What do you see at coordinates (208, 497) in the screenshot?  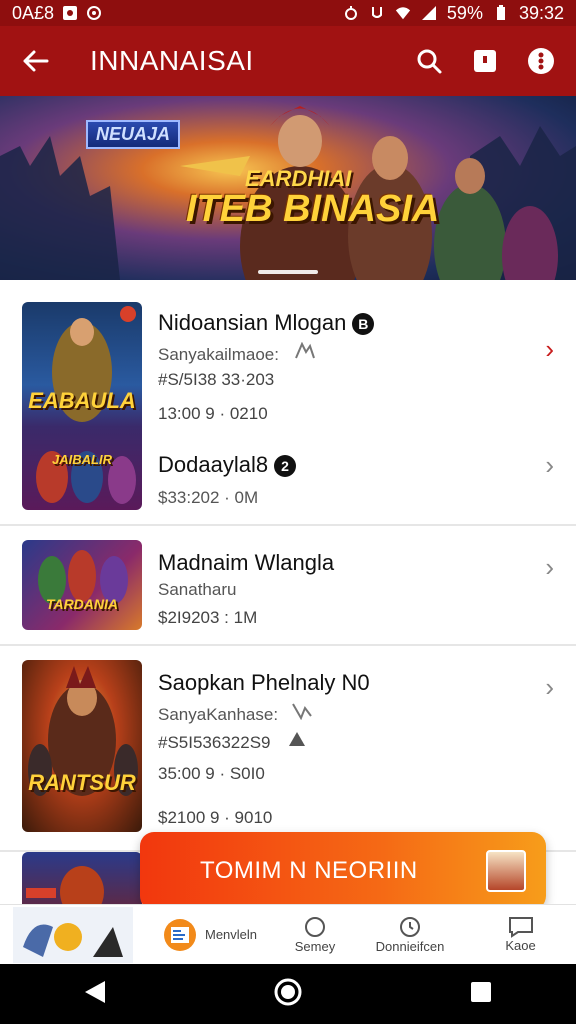 I see `list-item-subtitle: $33:202 · 0M` at bounding box center [208, 497].